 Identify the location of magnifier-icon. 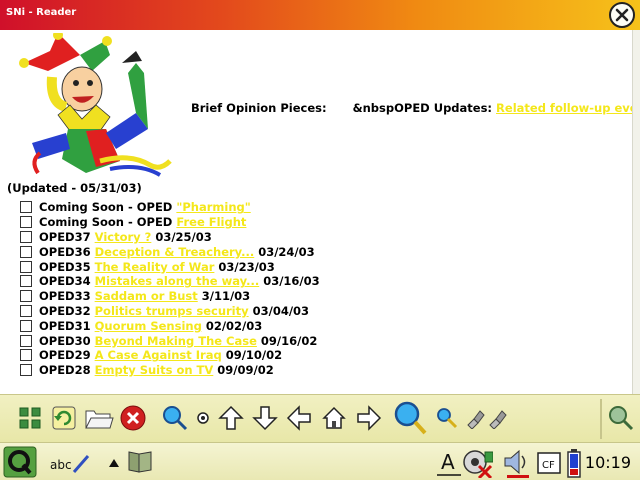
(621, 418).